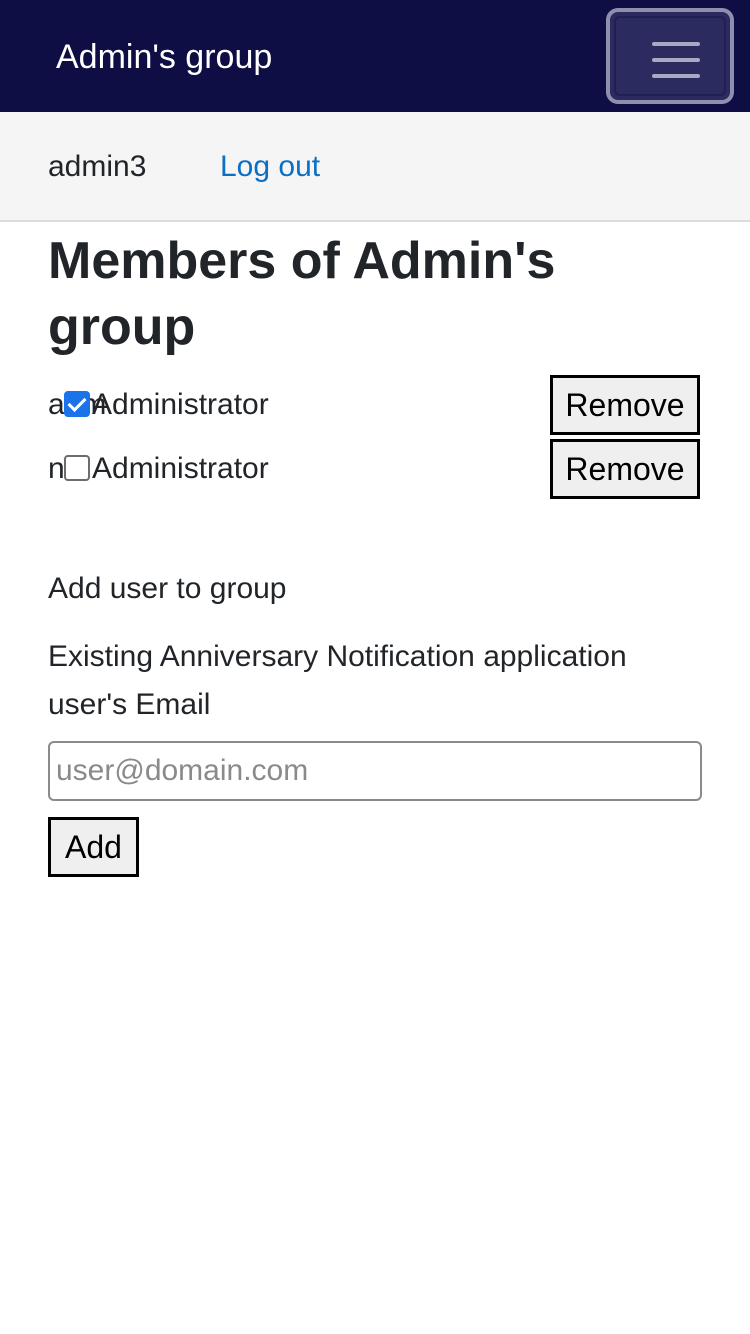  Describe the element at coordinates (375, 405) in the screenshot. I see `member-row: admin3 Administrator Remove` at that location.